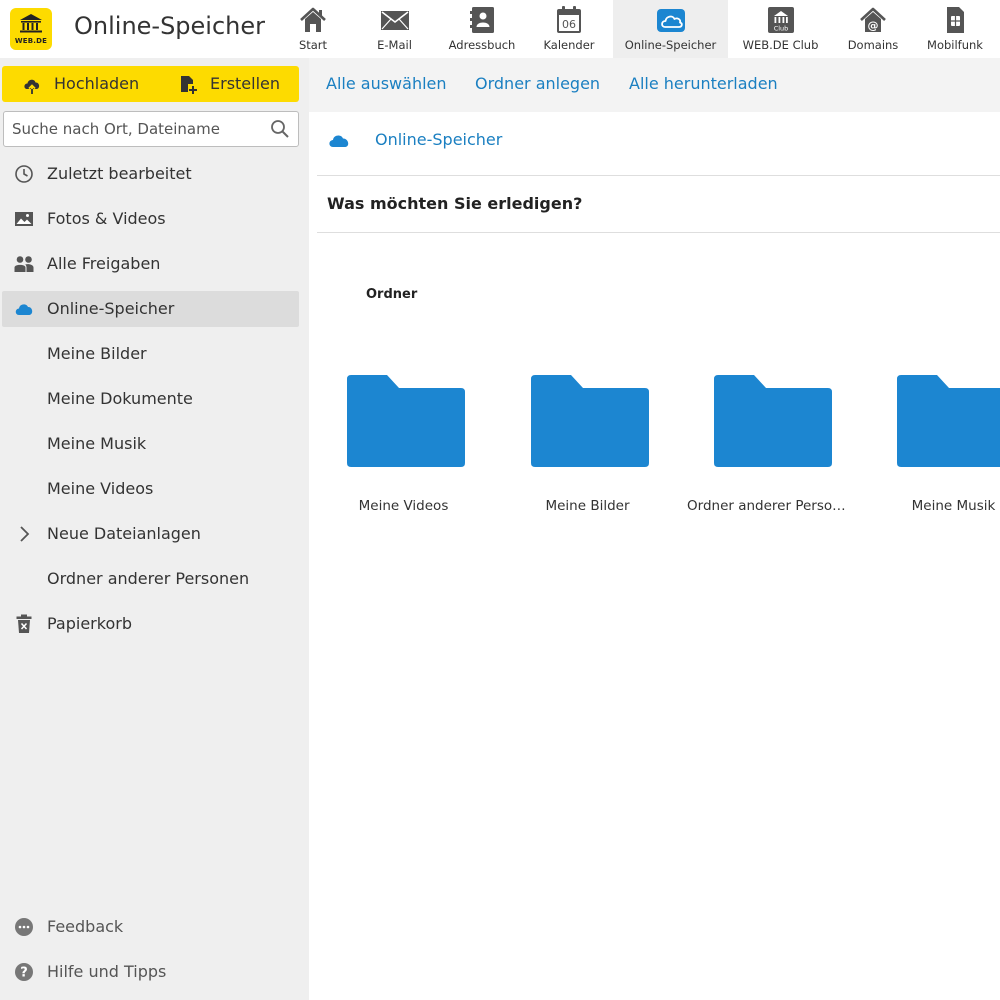 The image size is (1000, 1000). What do you see at coordinates (770, 506) in the screenshot?
I see `folder-name: Ordner anderer Personen` at bounding box center [770, 506].